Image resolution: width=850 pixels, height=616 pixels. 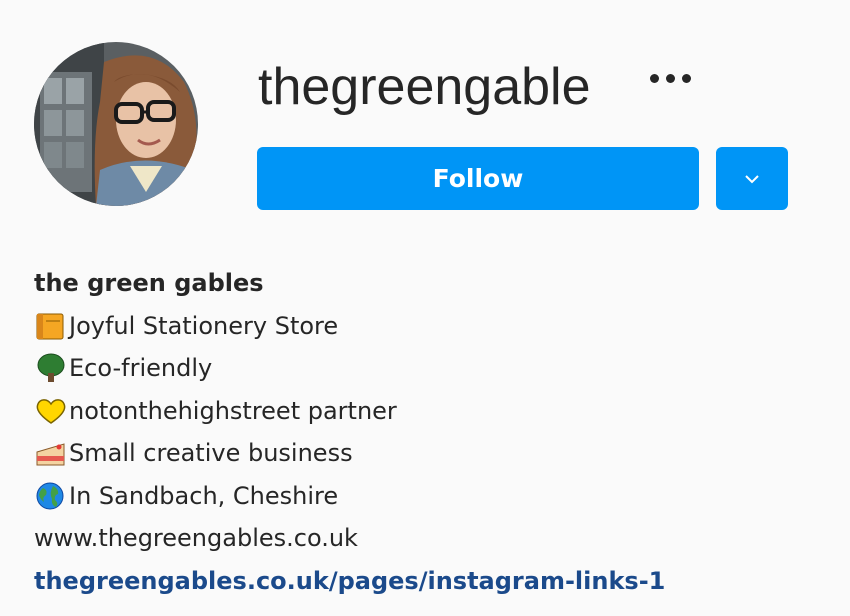 What do you see at coordinates (654, 78) in the screenshot?
I see `ellipsis-icon` at bounding box center [654, 78].